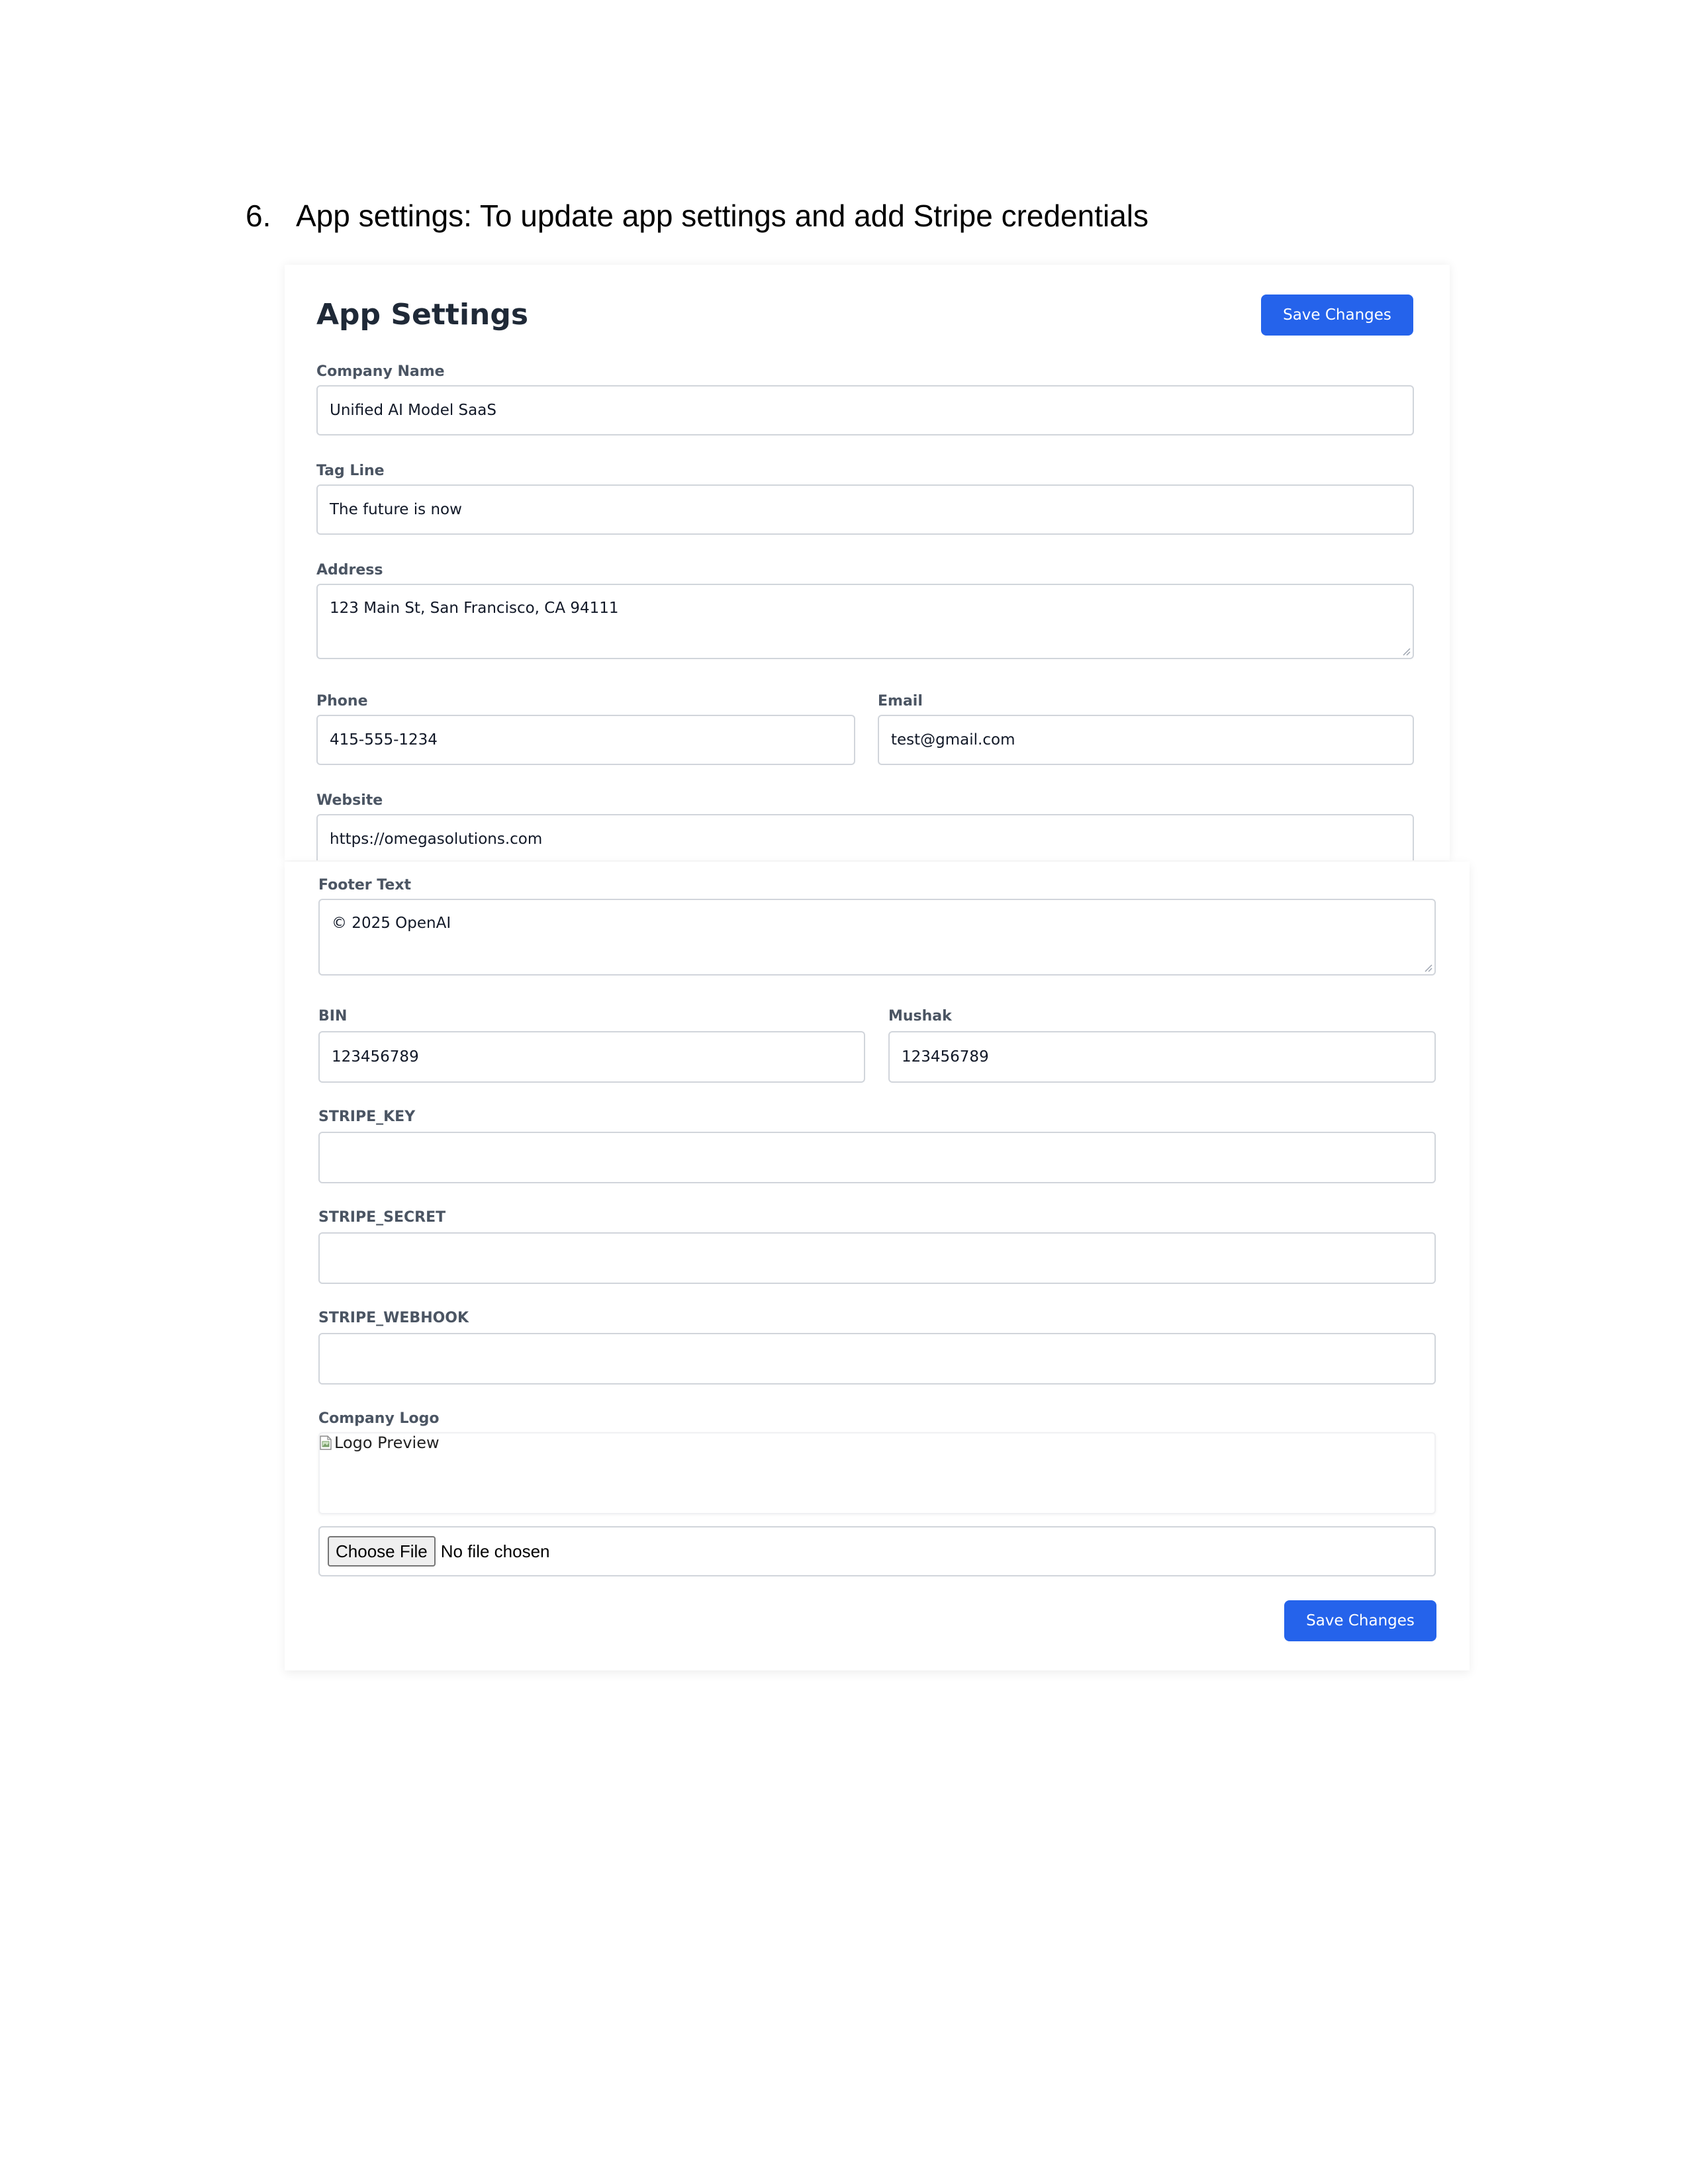 The image size is (1688, 2184). Describe the element at coordinates (258, 216) in the screenshot. I see `step-number: 6.` at that location.